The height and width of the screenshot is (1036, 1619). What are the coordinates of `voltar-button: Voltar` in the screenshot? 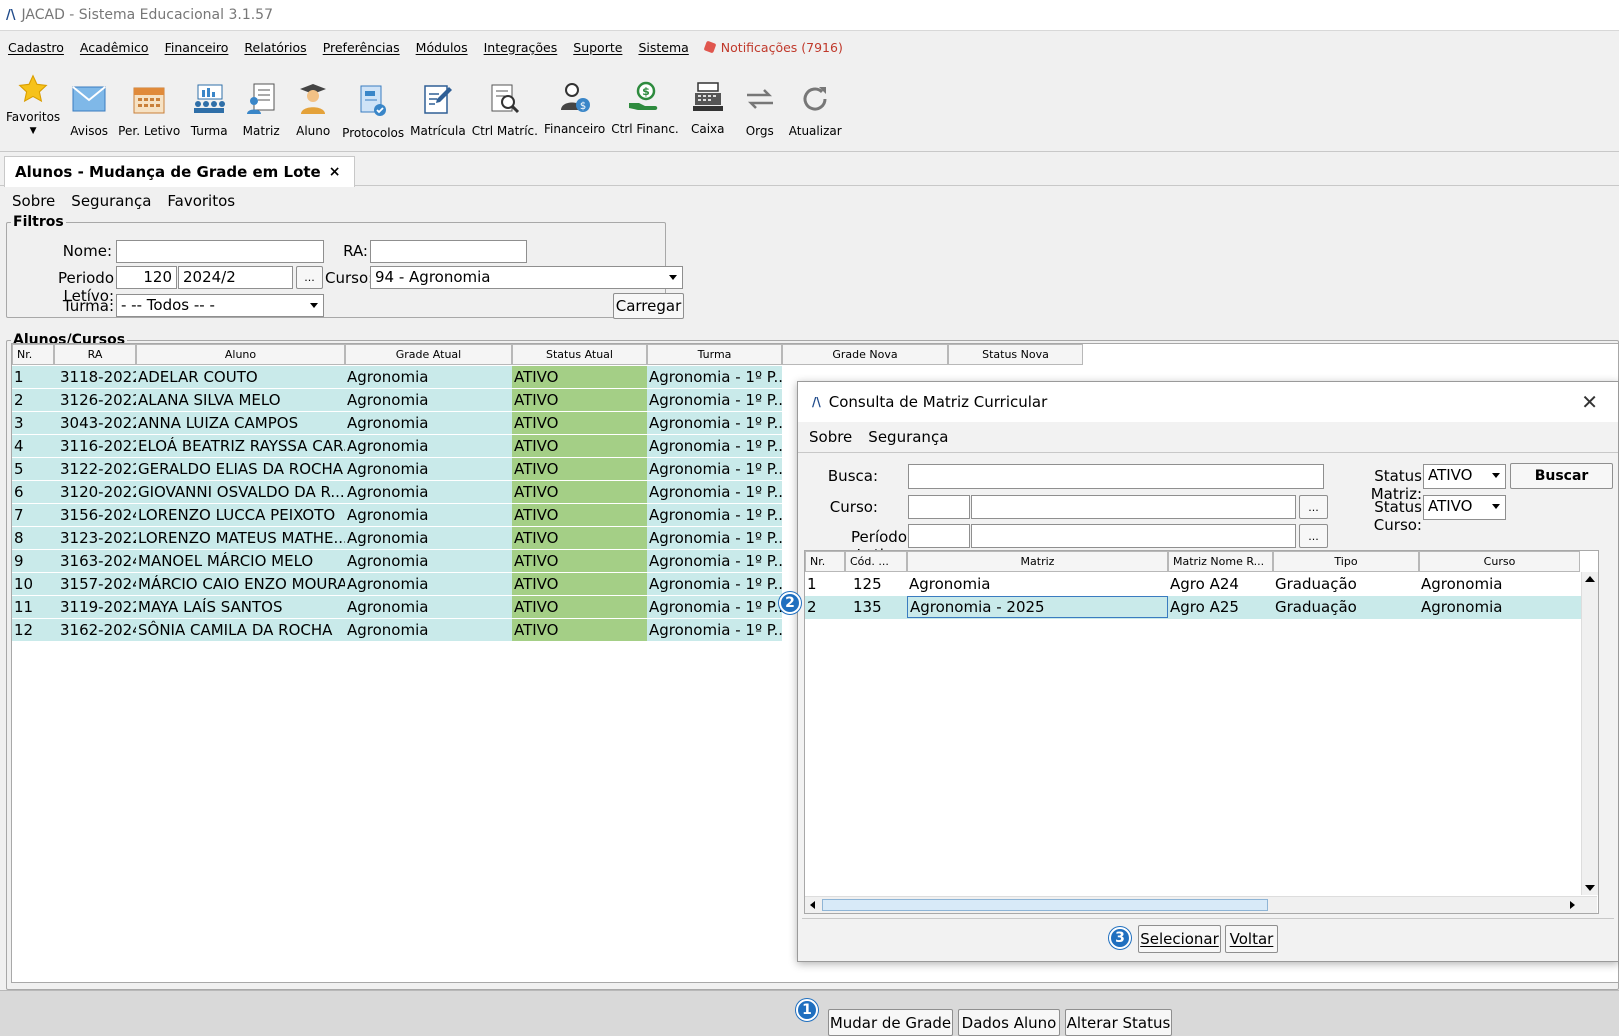 It's located at (1251, 939).